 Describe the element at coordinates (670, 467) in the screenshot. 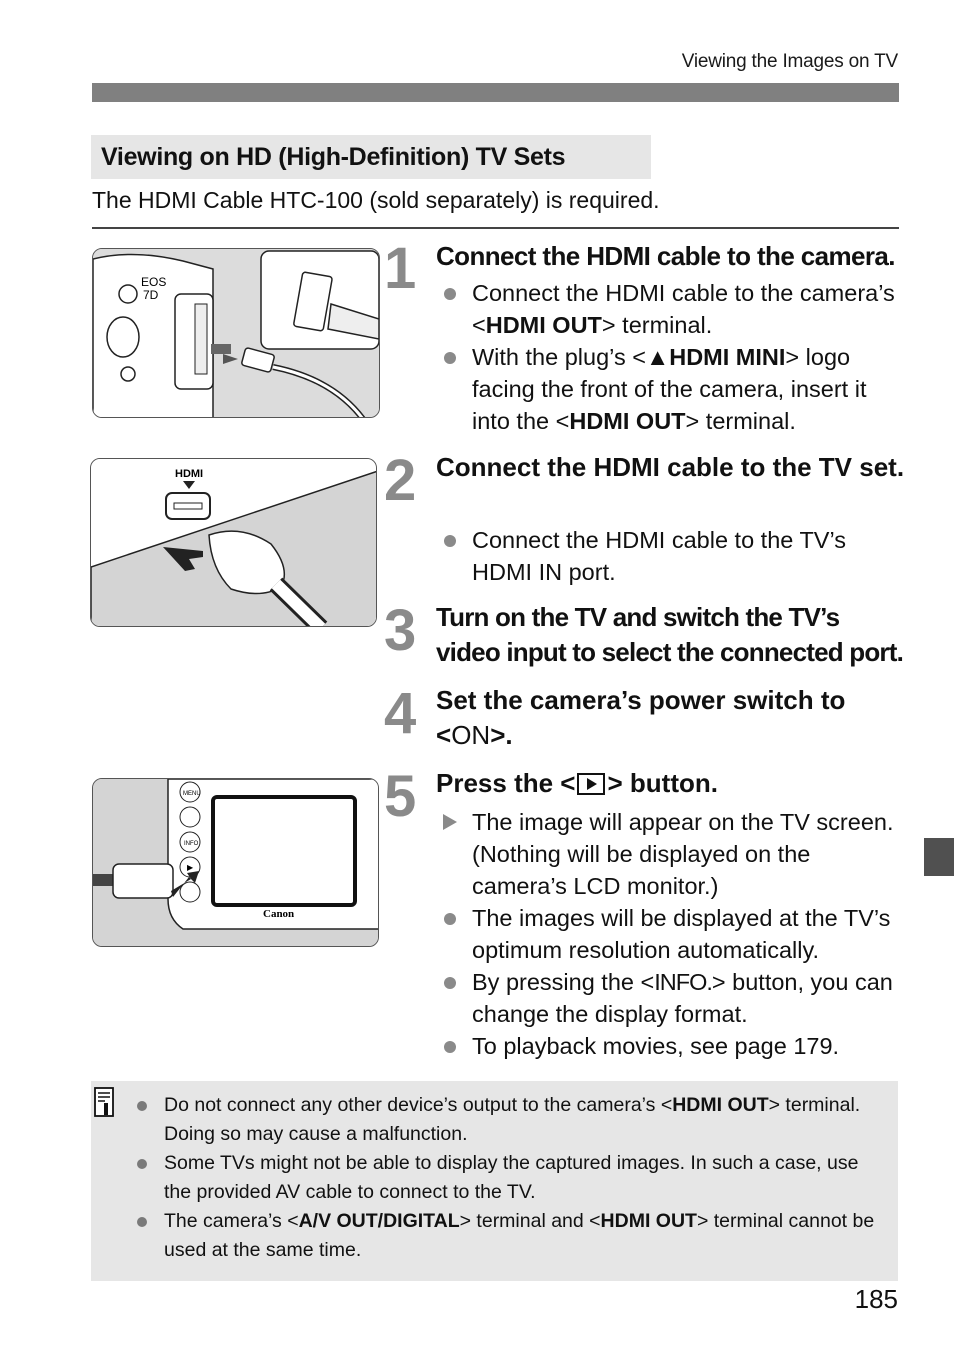

I see `step-2-title: Connect the HDMI cable to the TV set.` at that location.